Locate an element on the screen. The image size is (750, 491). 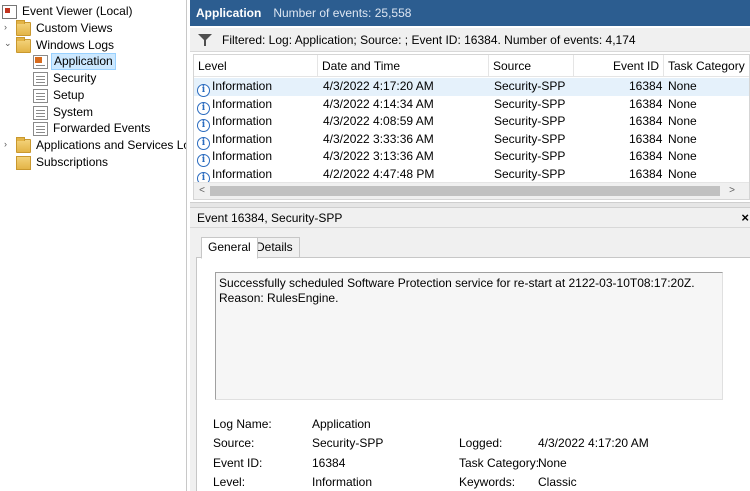
tree-item-label: Windows Logs is located at coordinates (75, 45).